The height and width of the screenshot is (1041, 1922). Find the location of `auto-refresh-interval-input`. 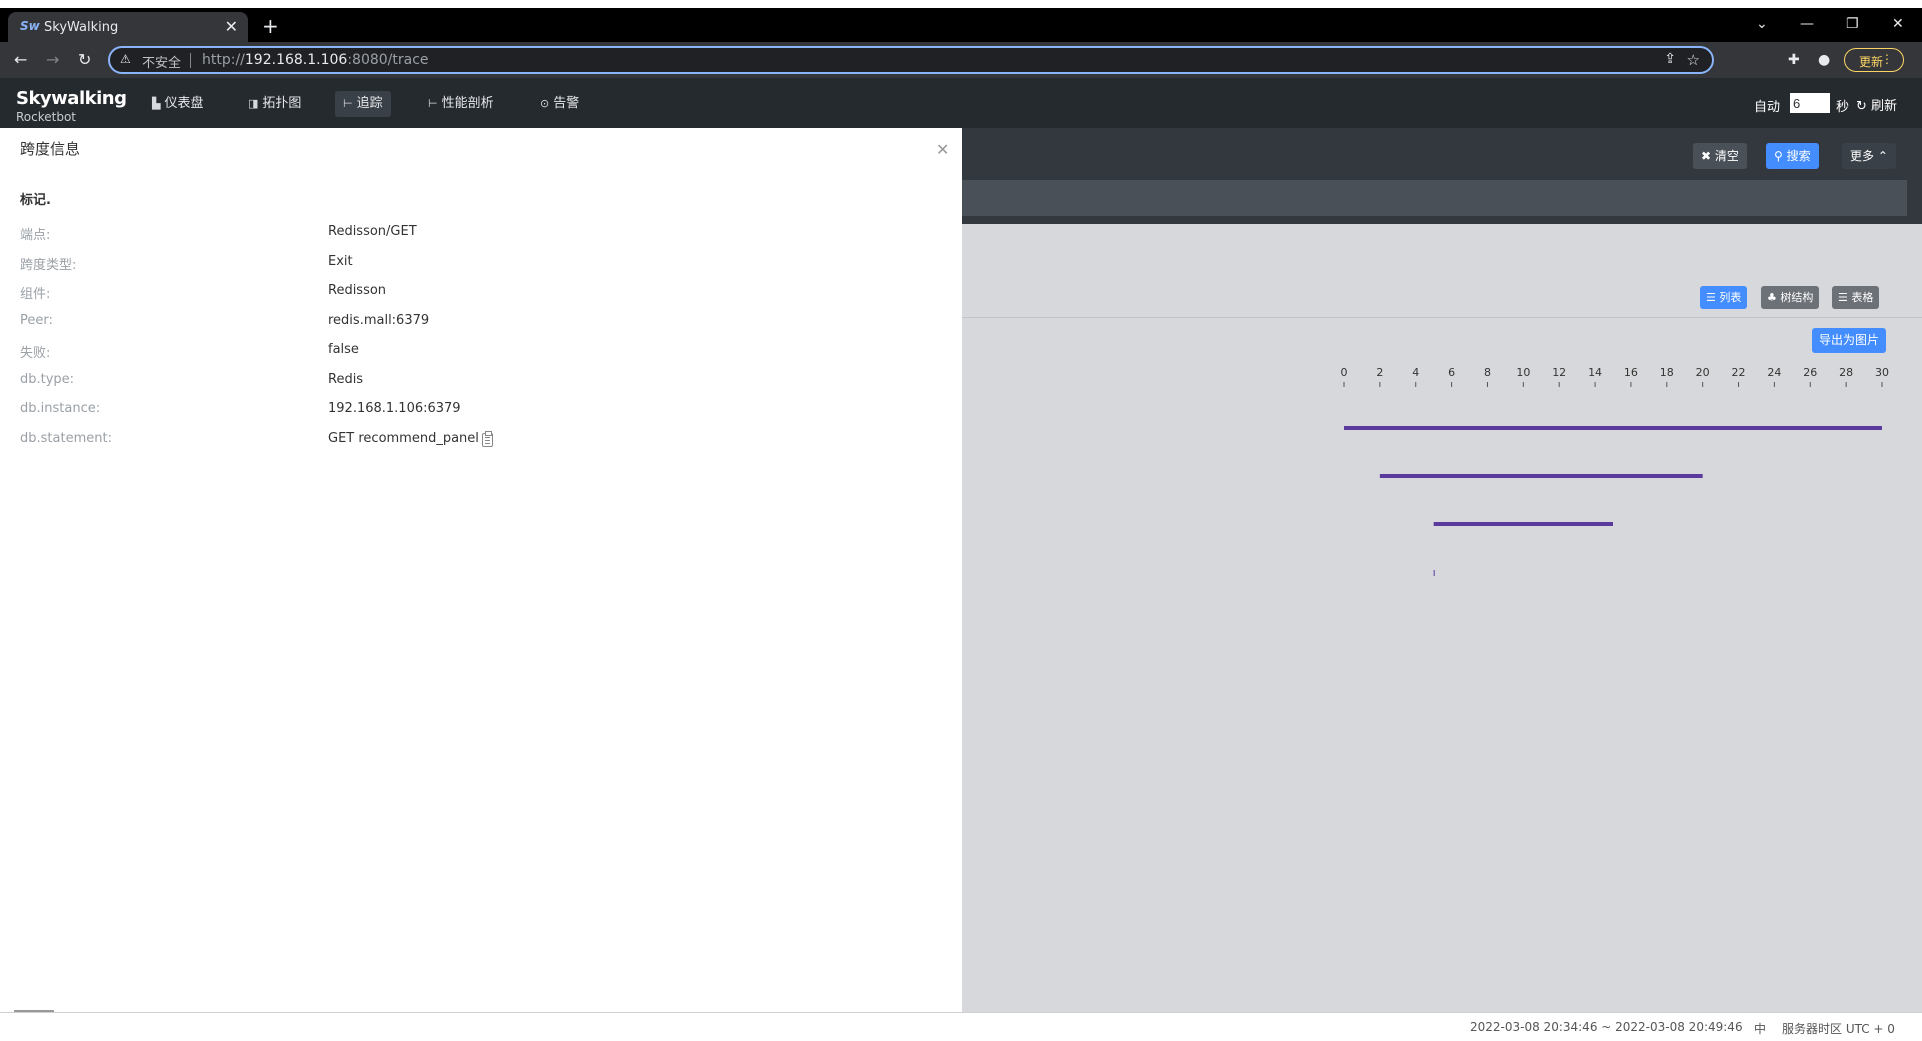

auto-refresh-interval-input is located at coordinates (1810, 103).